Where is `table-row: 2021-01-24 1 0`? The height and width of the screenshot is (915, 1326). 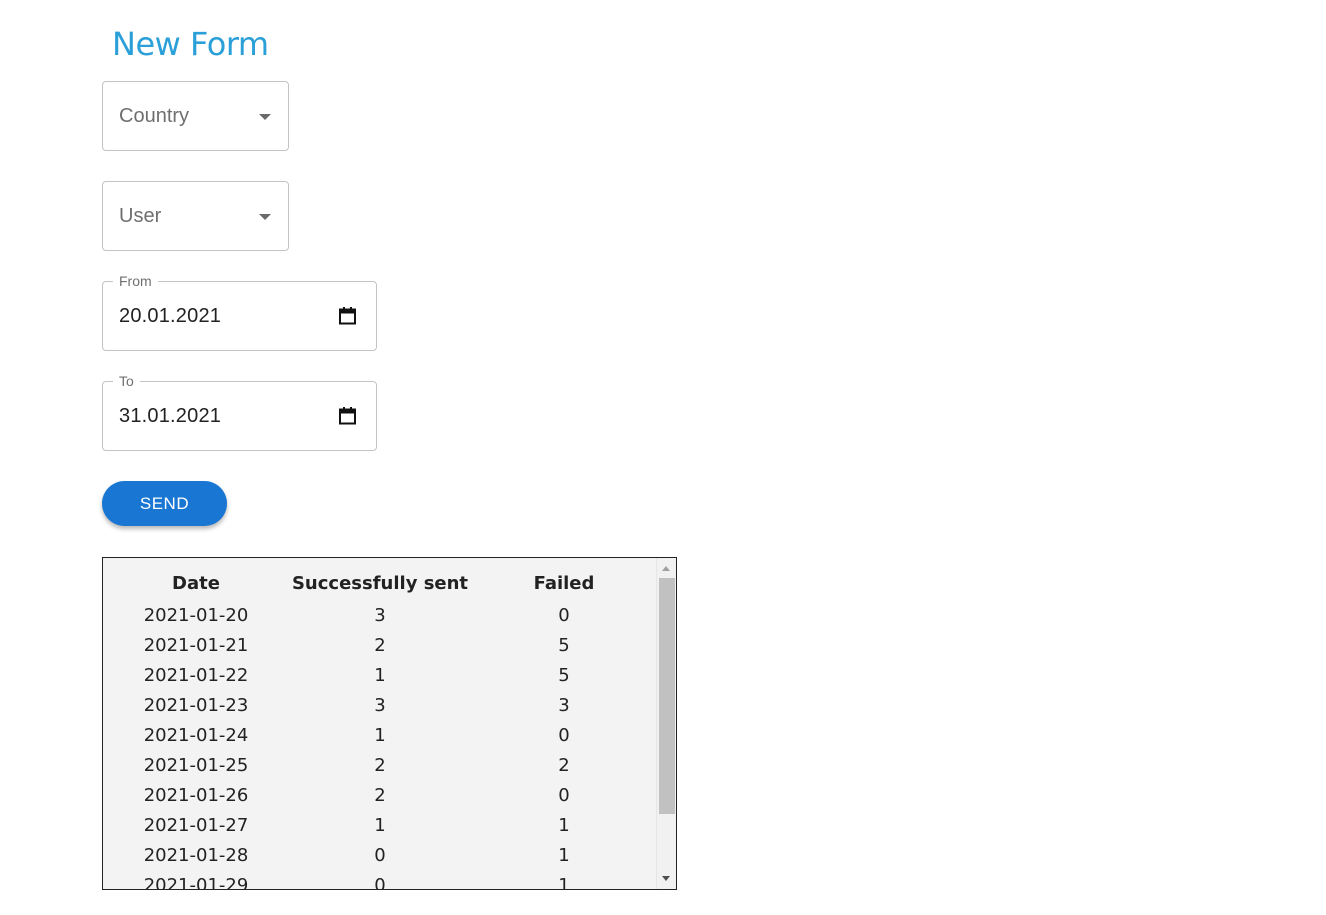
table-row: 2021-01-24 1 0 is located at coordinates (380, 735).